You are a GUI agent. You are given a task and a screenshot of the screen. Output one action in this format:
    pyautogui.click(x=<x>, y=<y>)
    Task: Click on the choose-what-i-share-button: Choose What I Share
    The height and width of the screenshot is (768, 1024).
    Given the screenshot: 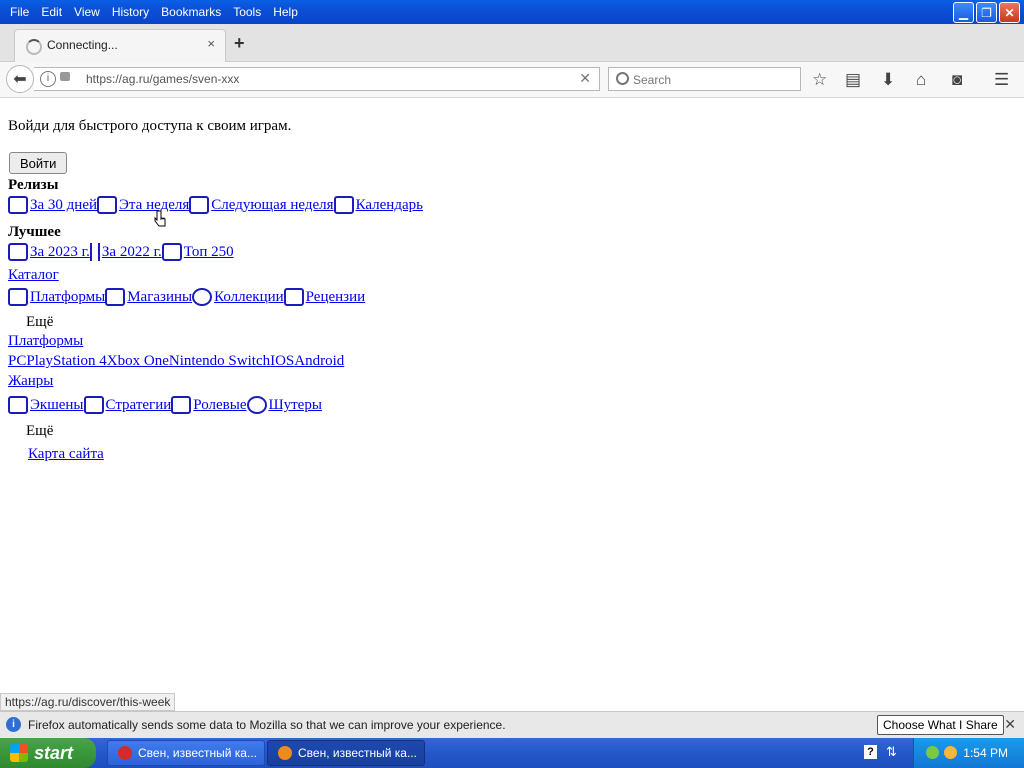 What is the action you would take?
    pyautogui.click(x=940, y=725)
    